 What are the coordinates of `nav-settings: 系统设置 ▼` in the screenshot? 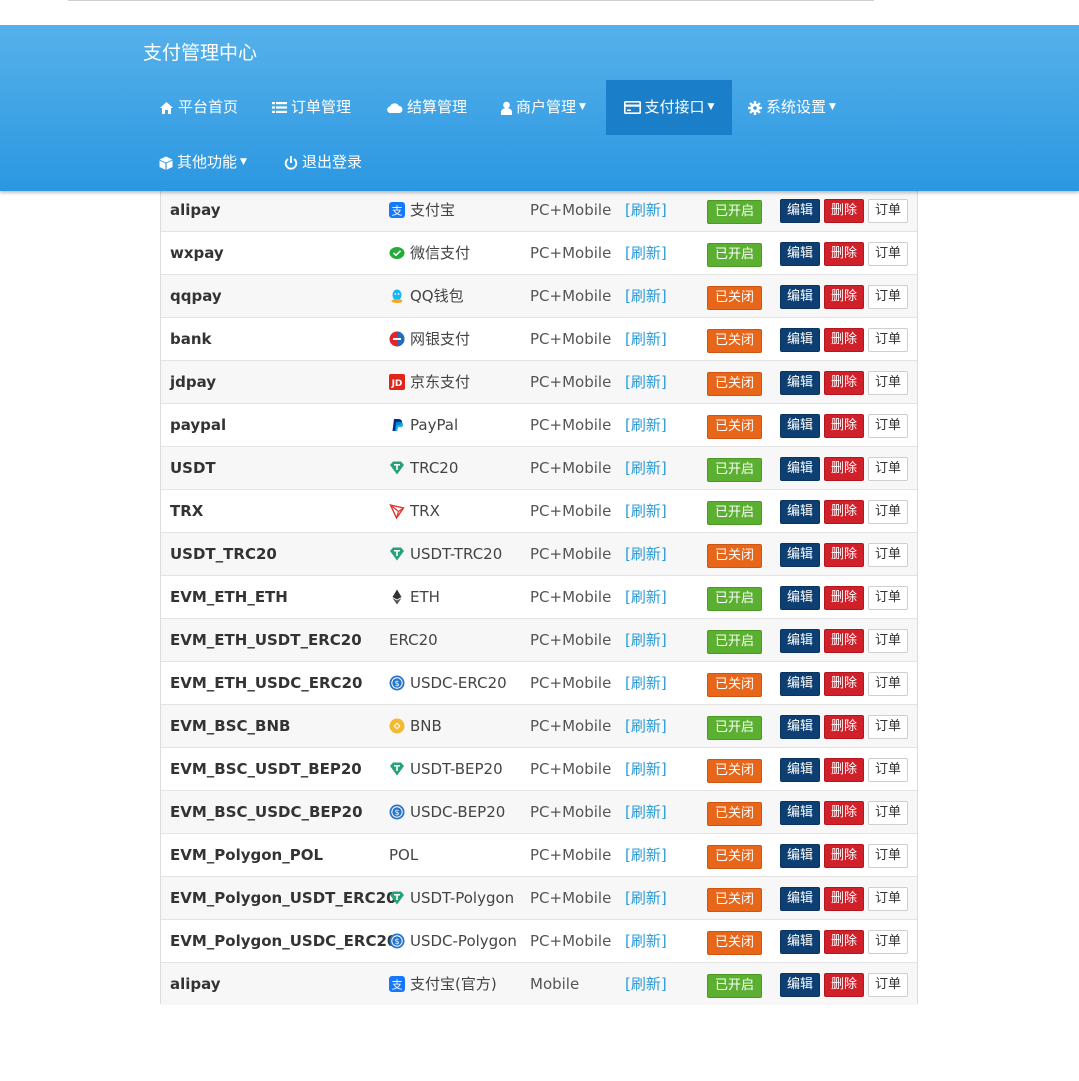 It's located at (792, 107).